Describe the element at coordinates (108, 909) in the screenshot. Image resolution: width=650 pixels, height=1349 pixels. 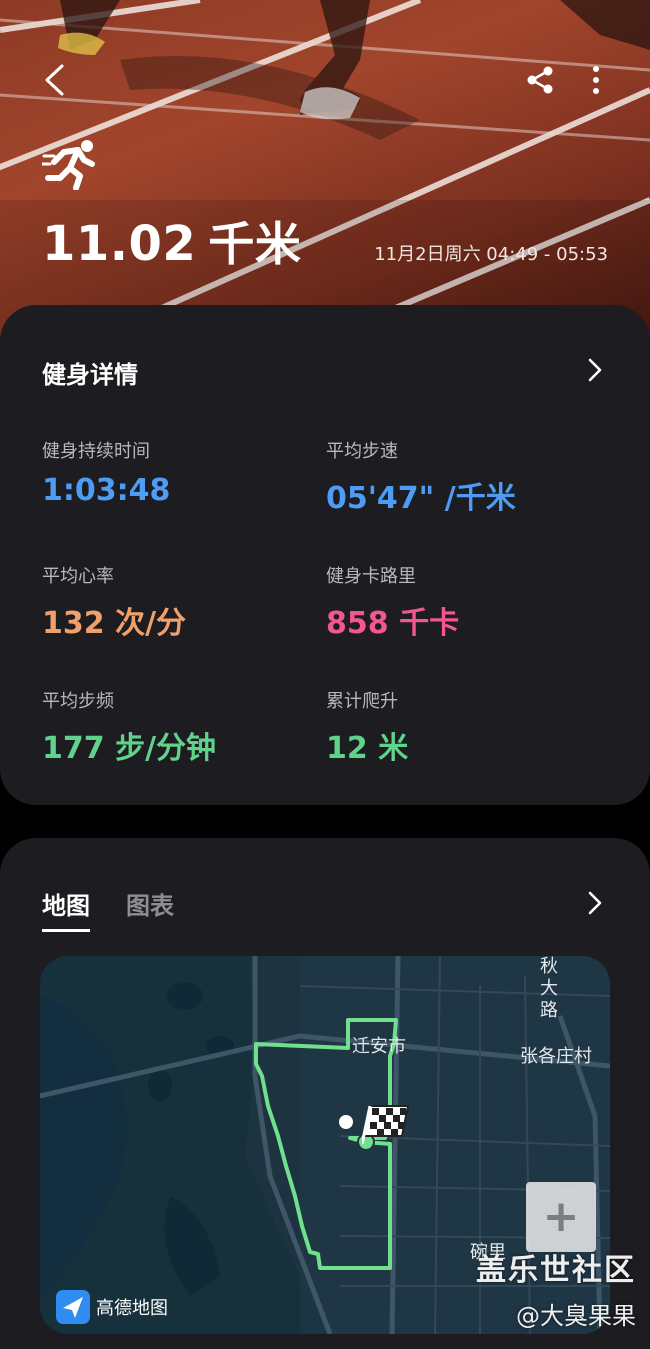
I see `map-chart-tabs: 地图 图表` at that location.